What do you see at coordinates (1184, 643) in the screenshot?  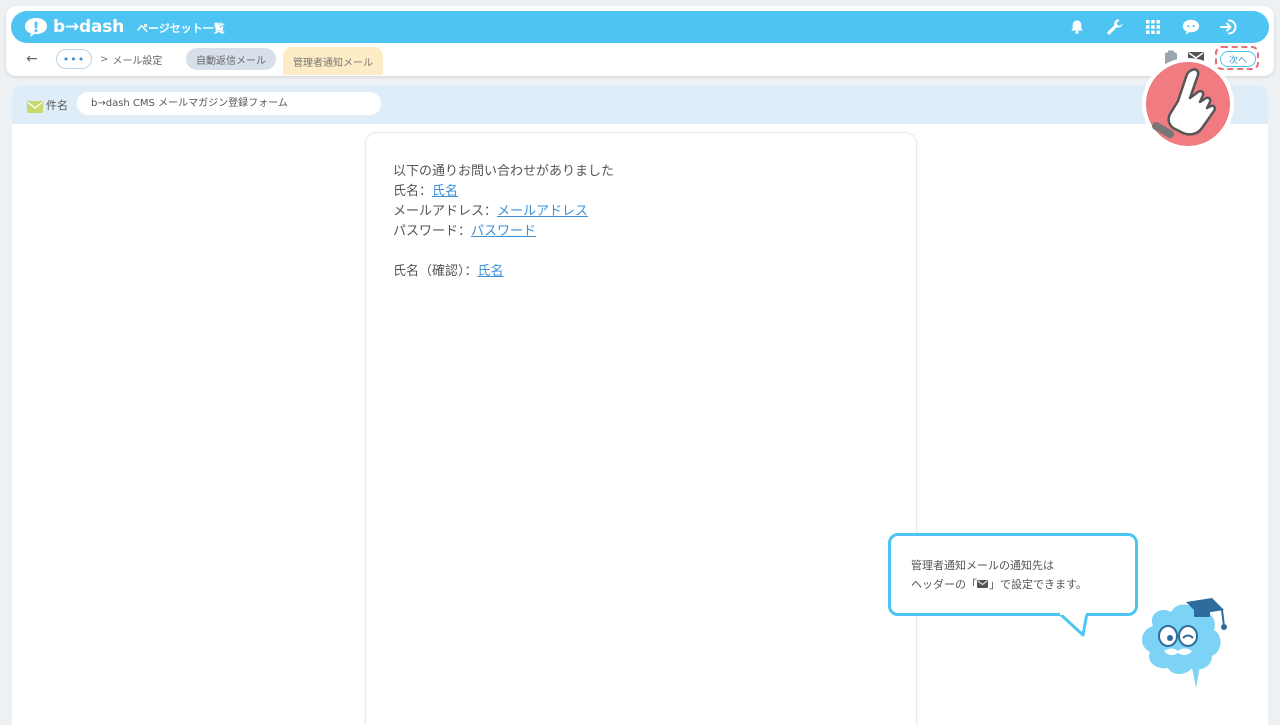 I see `mascot-character-icon` at bounding box center [1184, 643].